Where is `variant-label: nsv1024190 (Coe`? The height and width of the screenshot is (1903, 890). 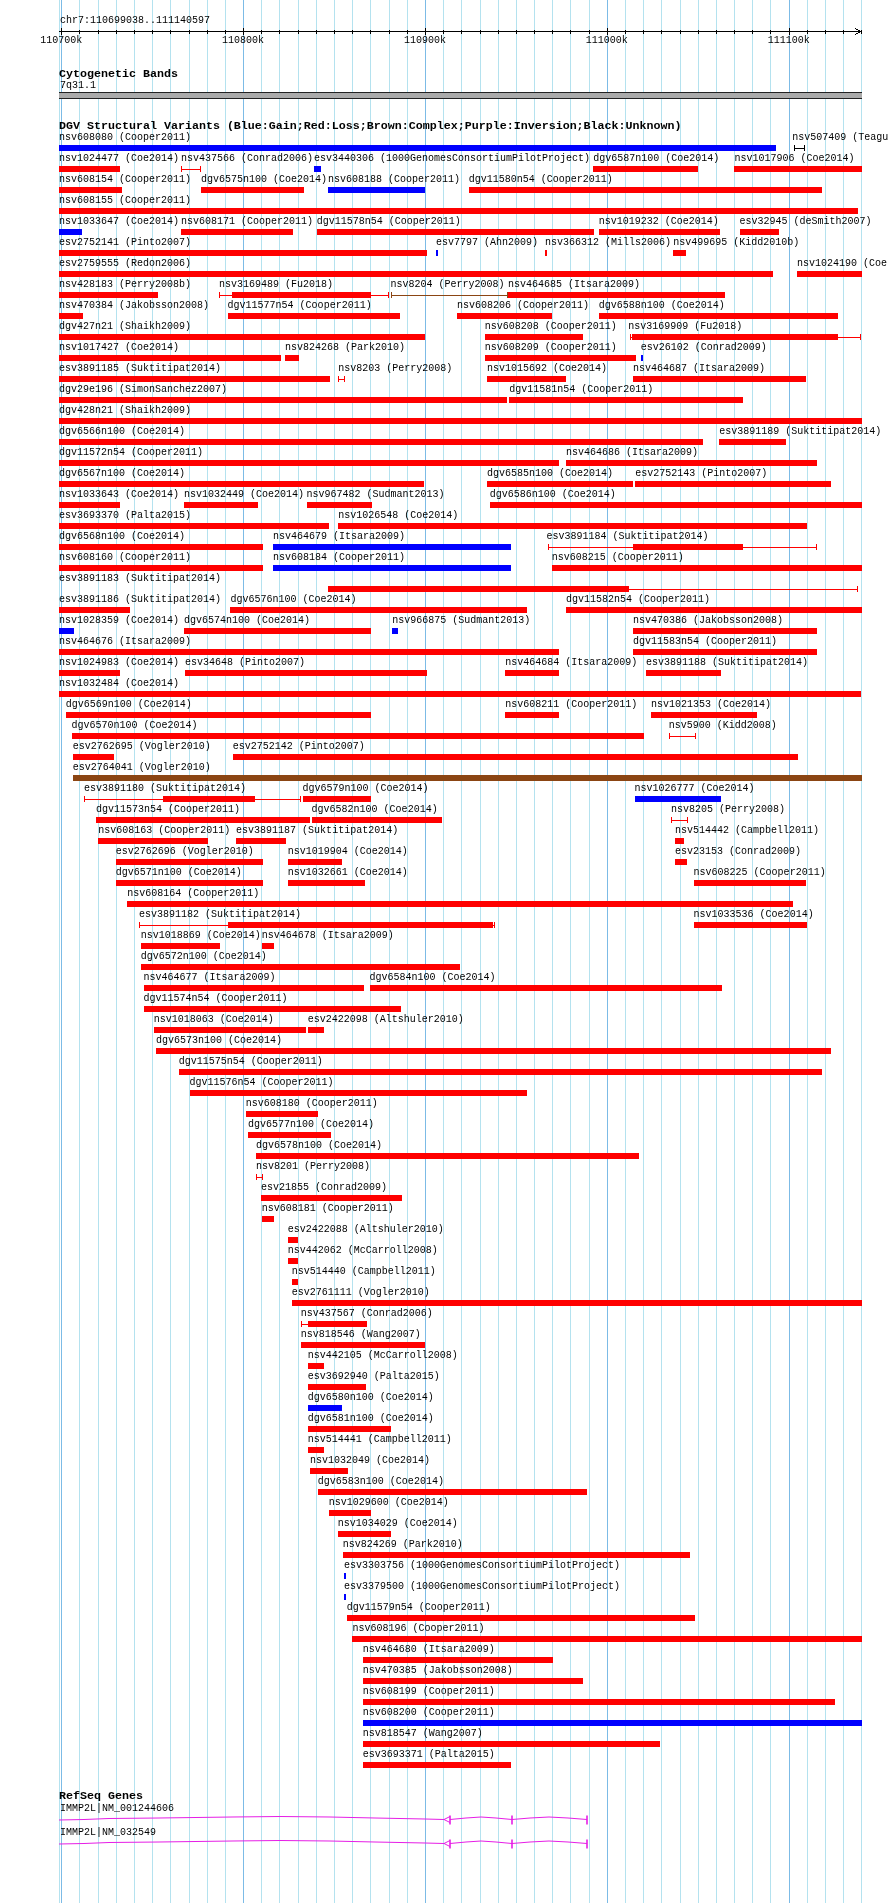
variant-label: nsv1024190 (Coe is located at coordinates (841, 264).